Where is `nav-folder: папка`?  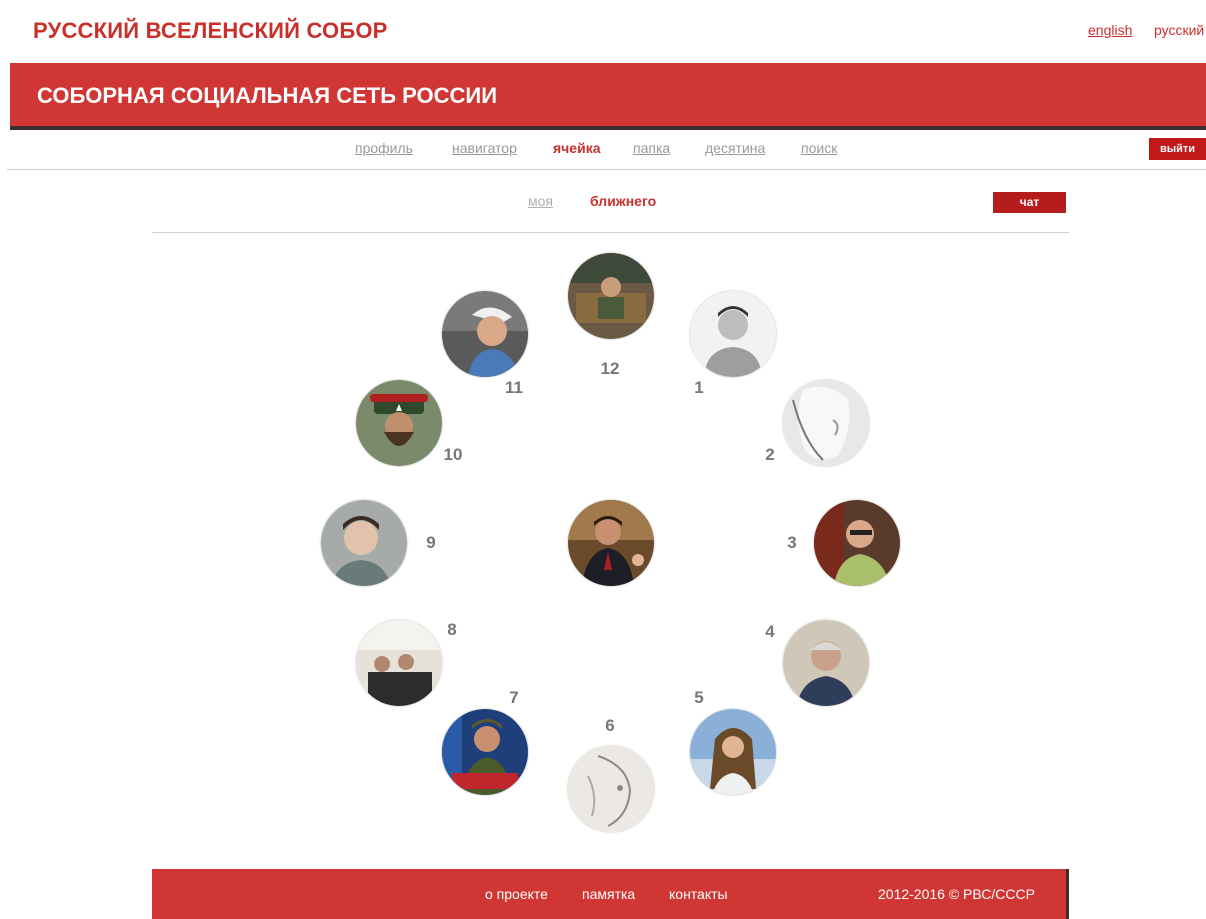
nav-folder: папка is located at coordinates (651, 148).